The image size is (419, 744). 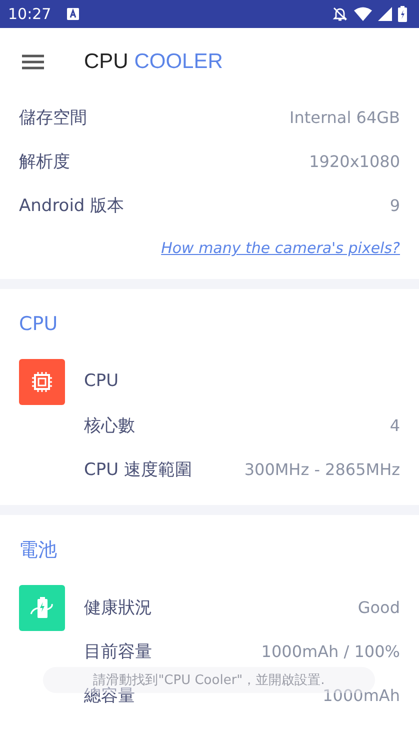 What do you see at coordinates (38, 324) in the screenshot?
I see `section-title: CPU` at bounding box center [38, 324].